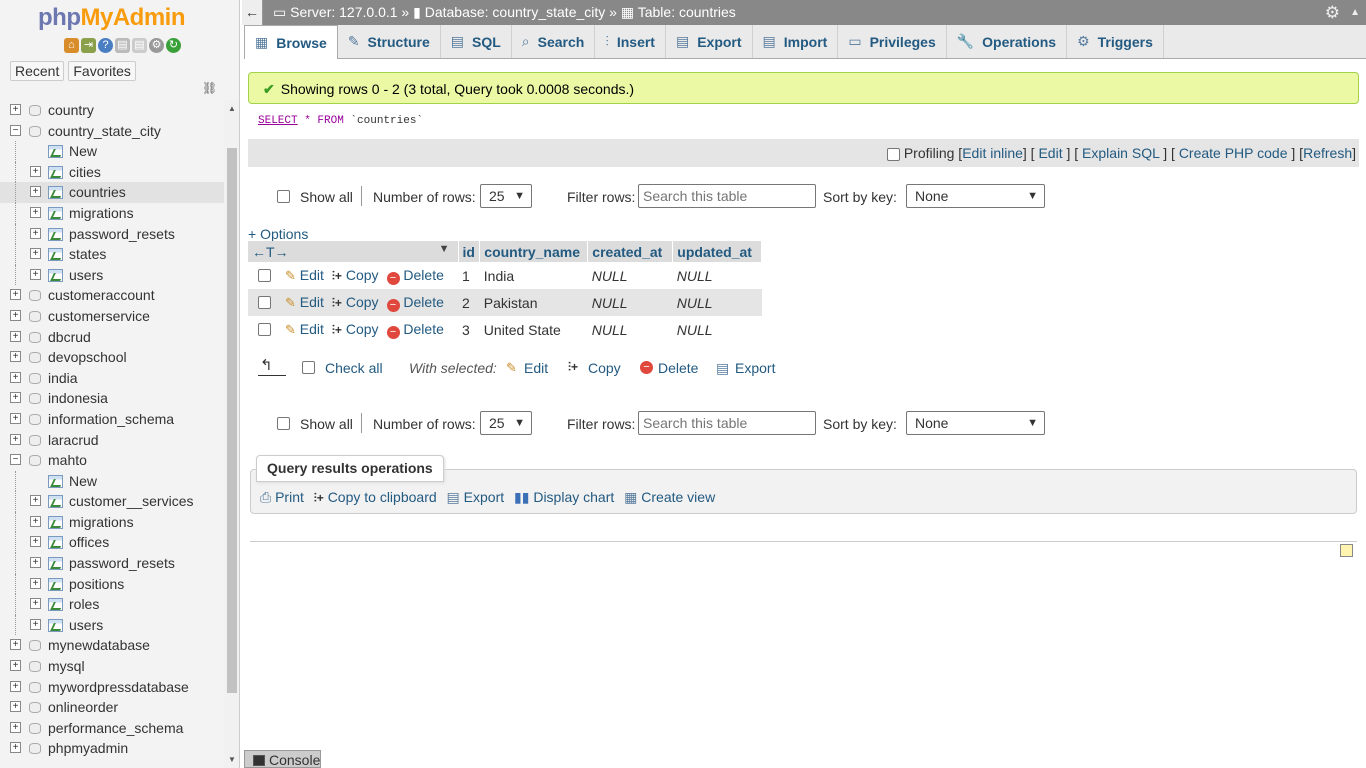  Describe the element at coordinates (111, 18) in the screenshot. I see `phpmyadmin-logo: phpMyAdmin` at that location.